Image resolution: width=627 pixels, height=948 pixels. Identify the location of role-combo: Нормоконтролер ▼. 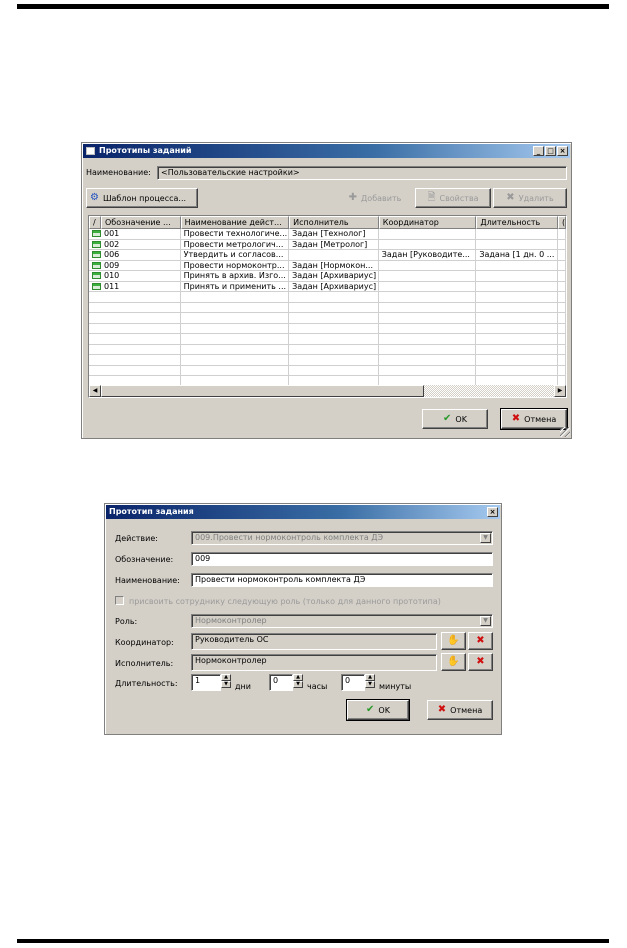
(342, 621).